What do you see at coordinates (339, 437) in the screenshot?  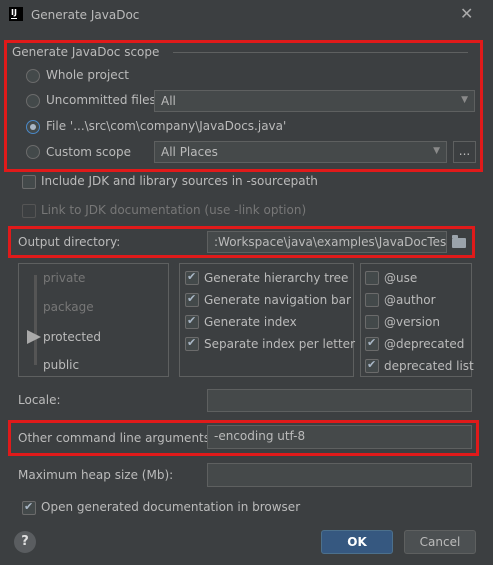 I see `other-args-field: -encoding utf-8` at bounding box center [339, 437].